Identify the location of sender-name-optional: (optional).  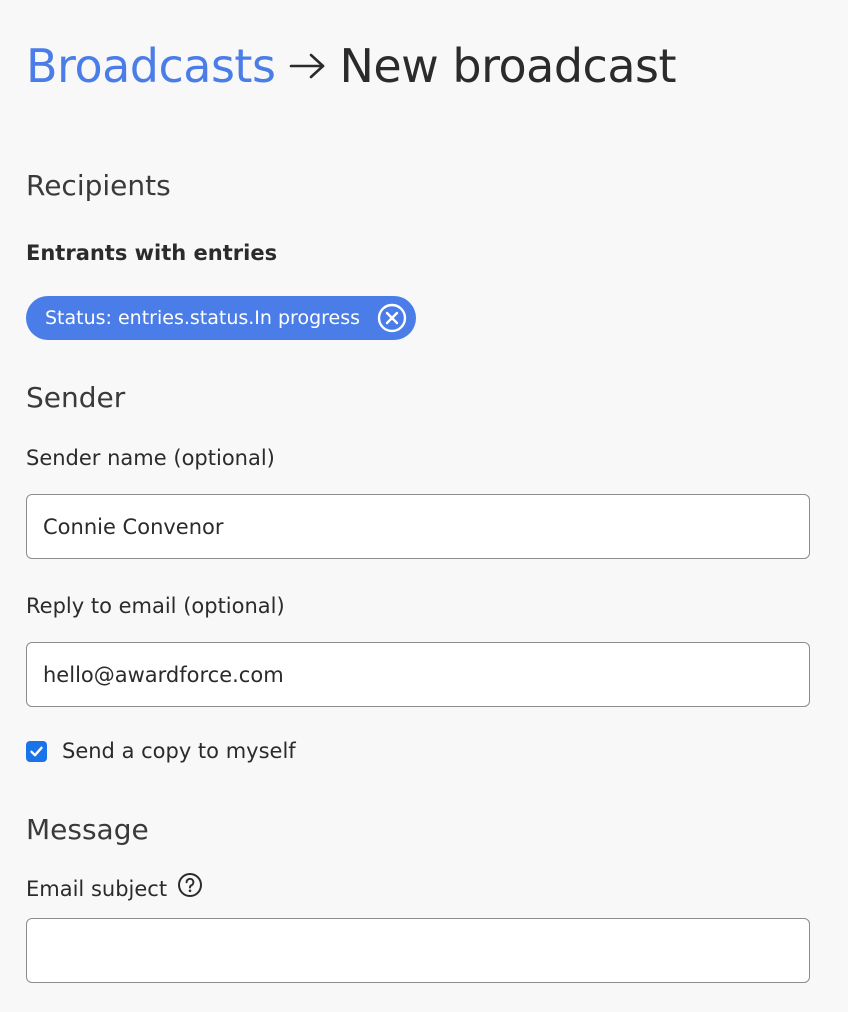
(224, 458).